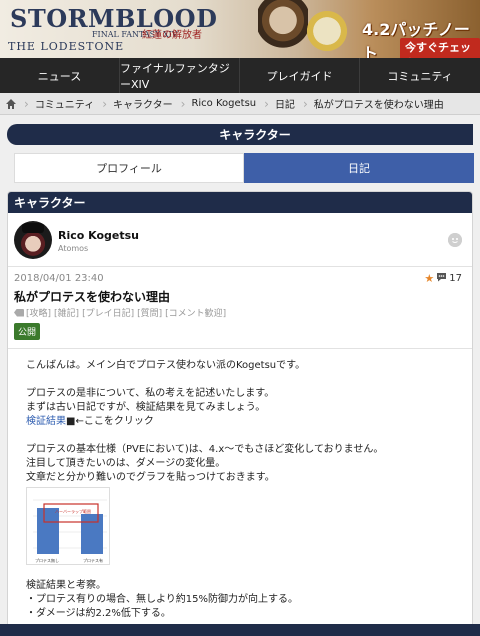 This screenshot has height=636, width=480. I want to click on banner-chocobo-image, so click(327, 31).